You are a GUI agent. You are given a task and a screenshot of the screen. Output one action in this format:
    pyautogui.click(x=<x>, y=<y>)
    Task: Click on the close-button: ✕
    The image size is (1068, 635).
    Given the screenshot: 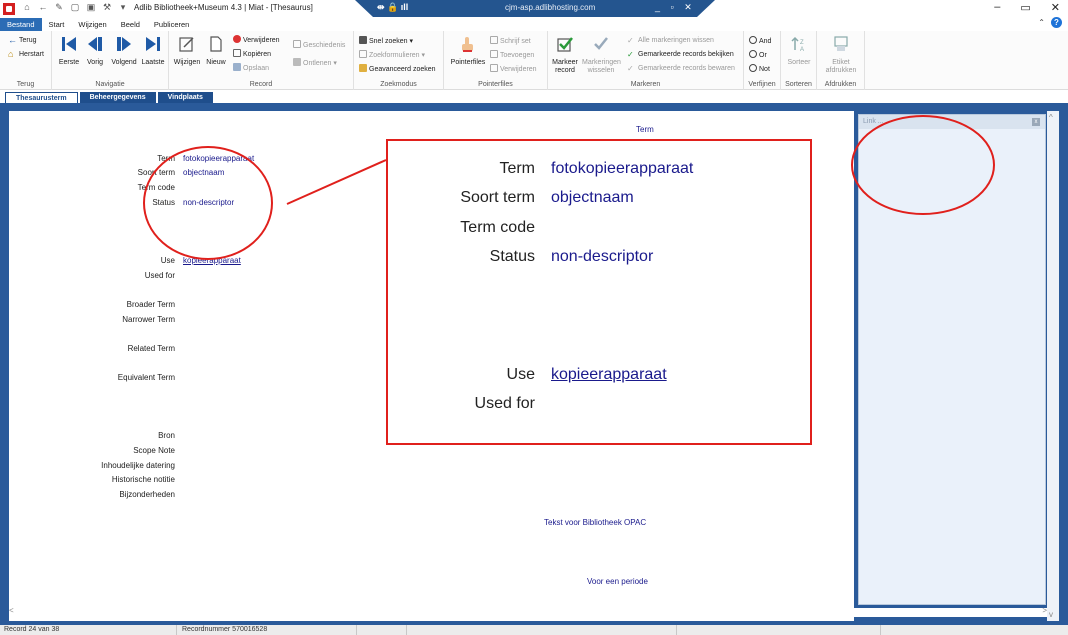 What is the action you would take?
    pyautogui.click(x=1055, y=7)
    